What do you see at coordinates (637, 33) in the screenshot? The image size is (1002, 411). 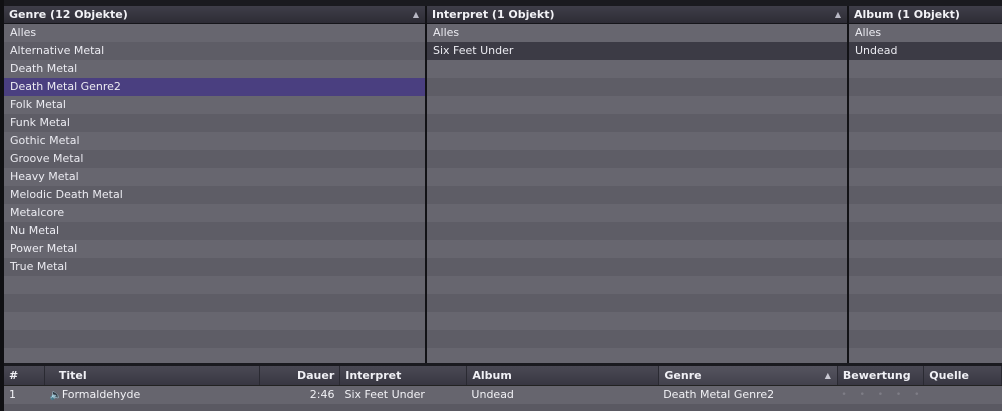 I see `interpret-list-item: Alles` at bounding box center [637, 33].